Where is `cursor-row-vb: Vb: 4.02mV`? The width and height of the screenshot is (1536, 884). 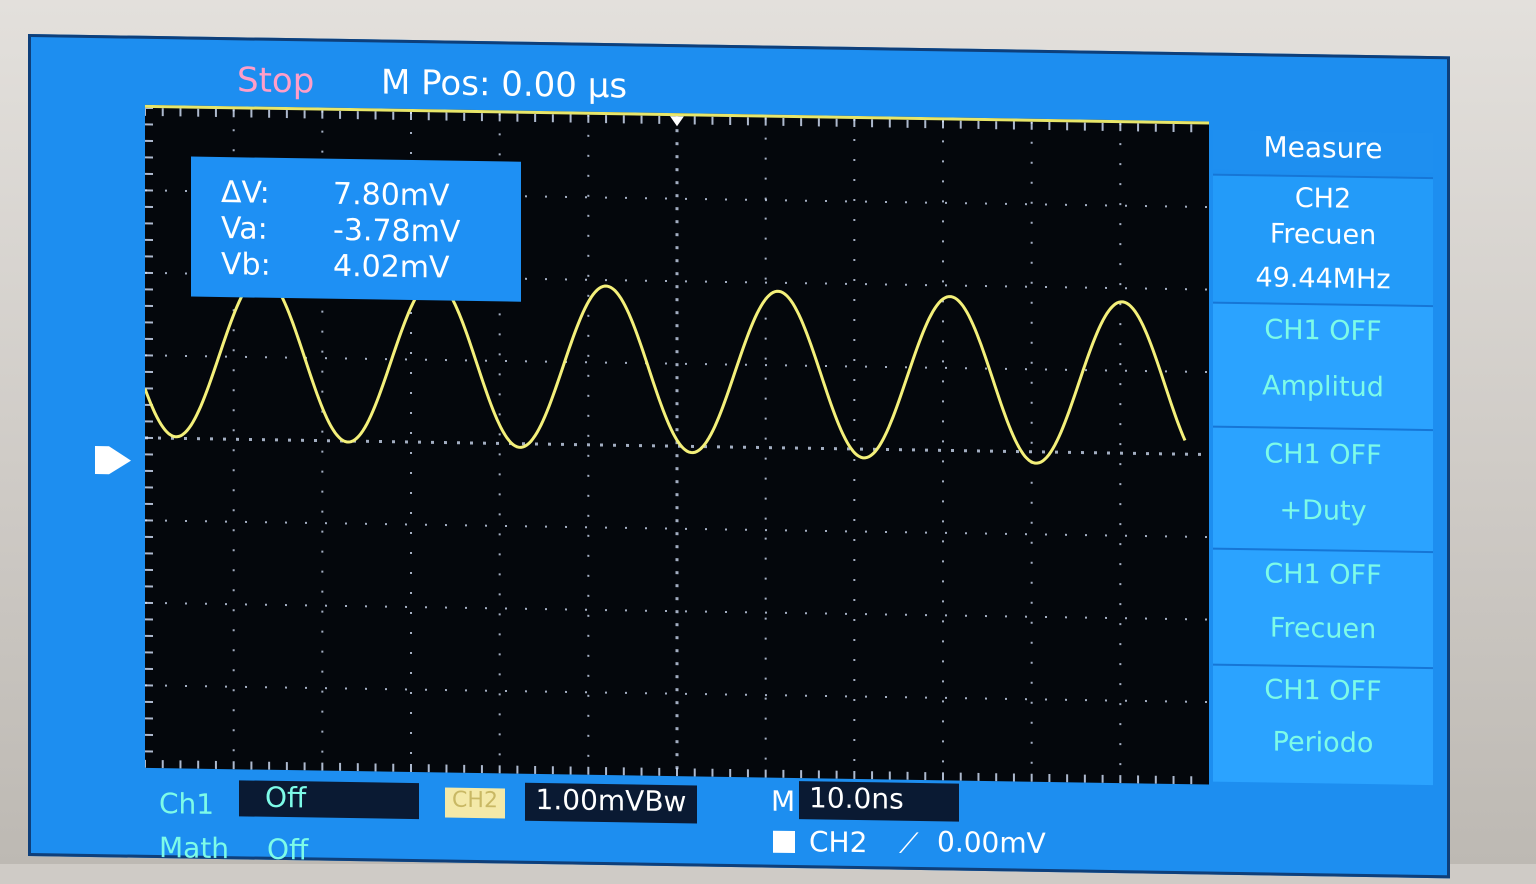 cursor-row-vb: Vb: 4.02mV is located at coordinates (335, 266).